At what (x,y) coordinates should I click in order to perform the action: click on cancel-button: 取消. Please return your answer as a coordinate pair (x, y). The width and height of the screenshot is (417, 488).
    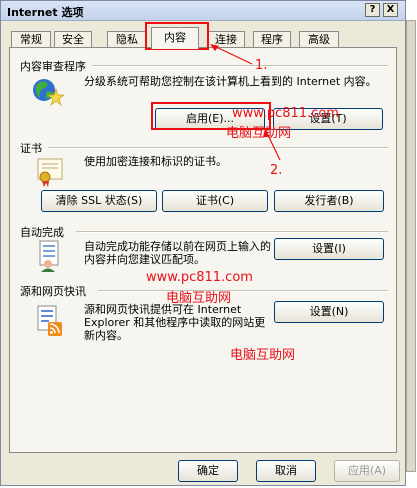
    Looking at the image, I should click on (286, 471).